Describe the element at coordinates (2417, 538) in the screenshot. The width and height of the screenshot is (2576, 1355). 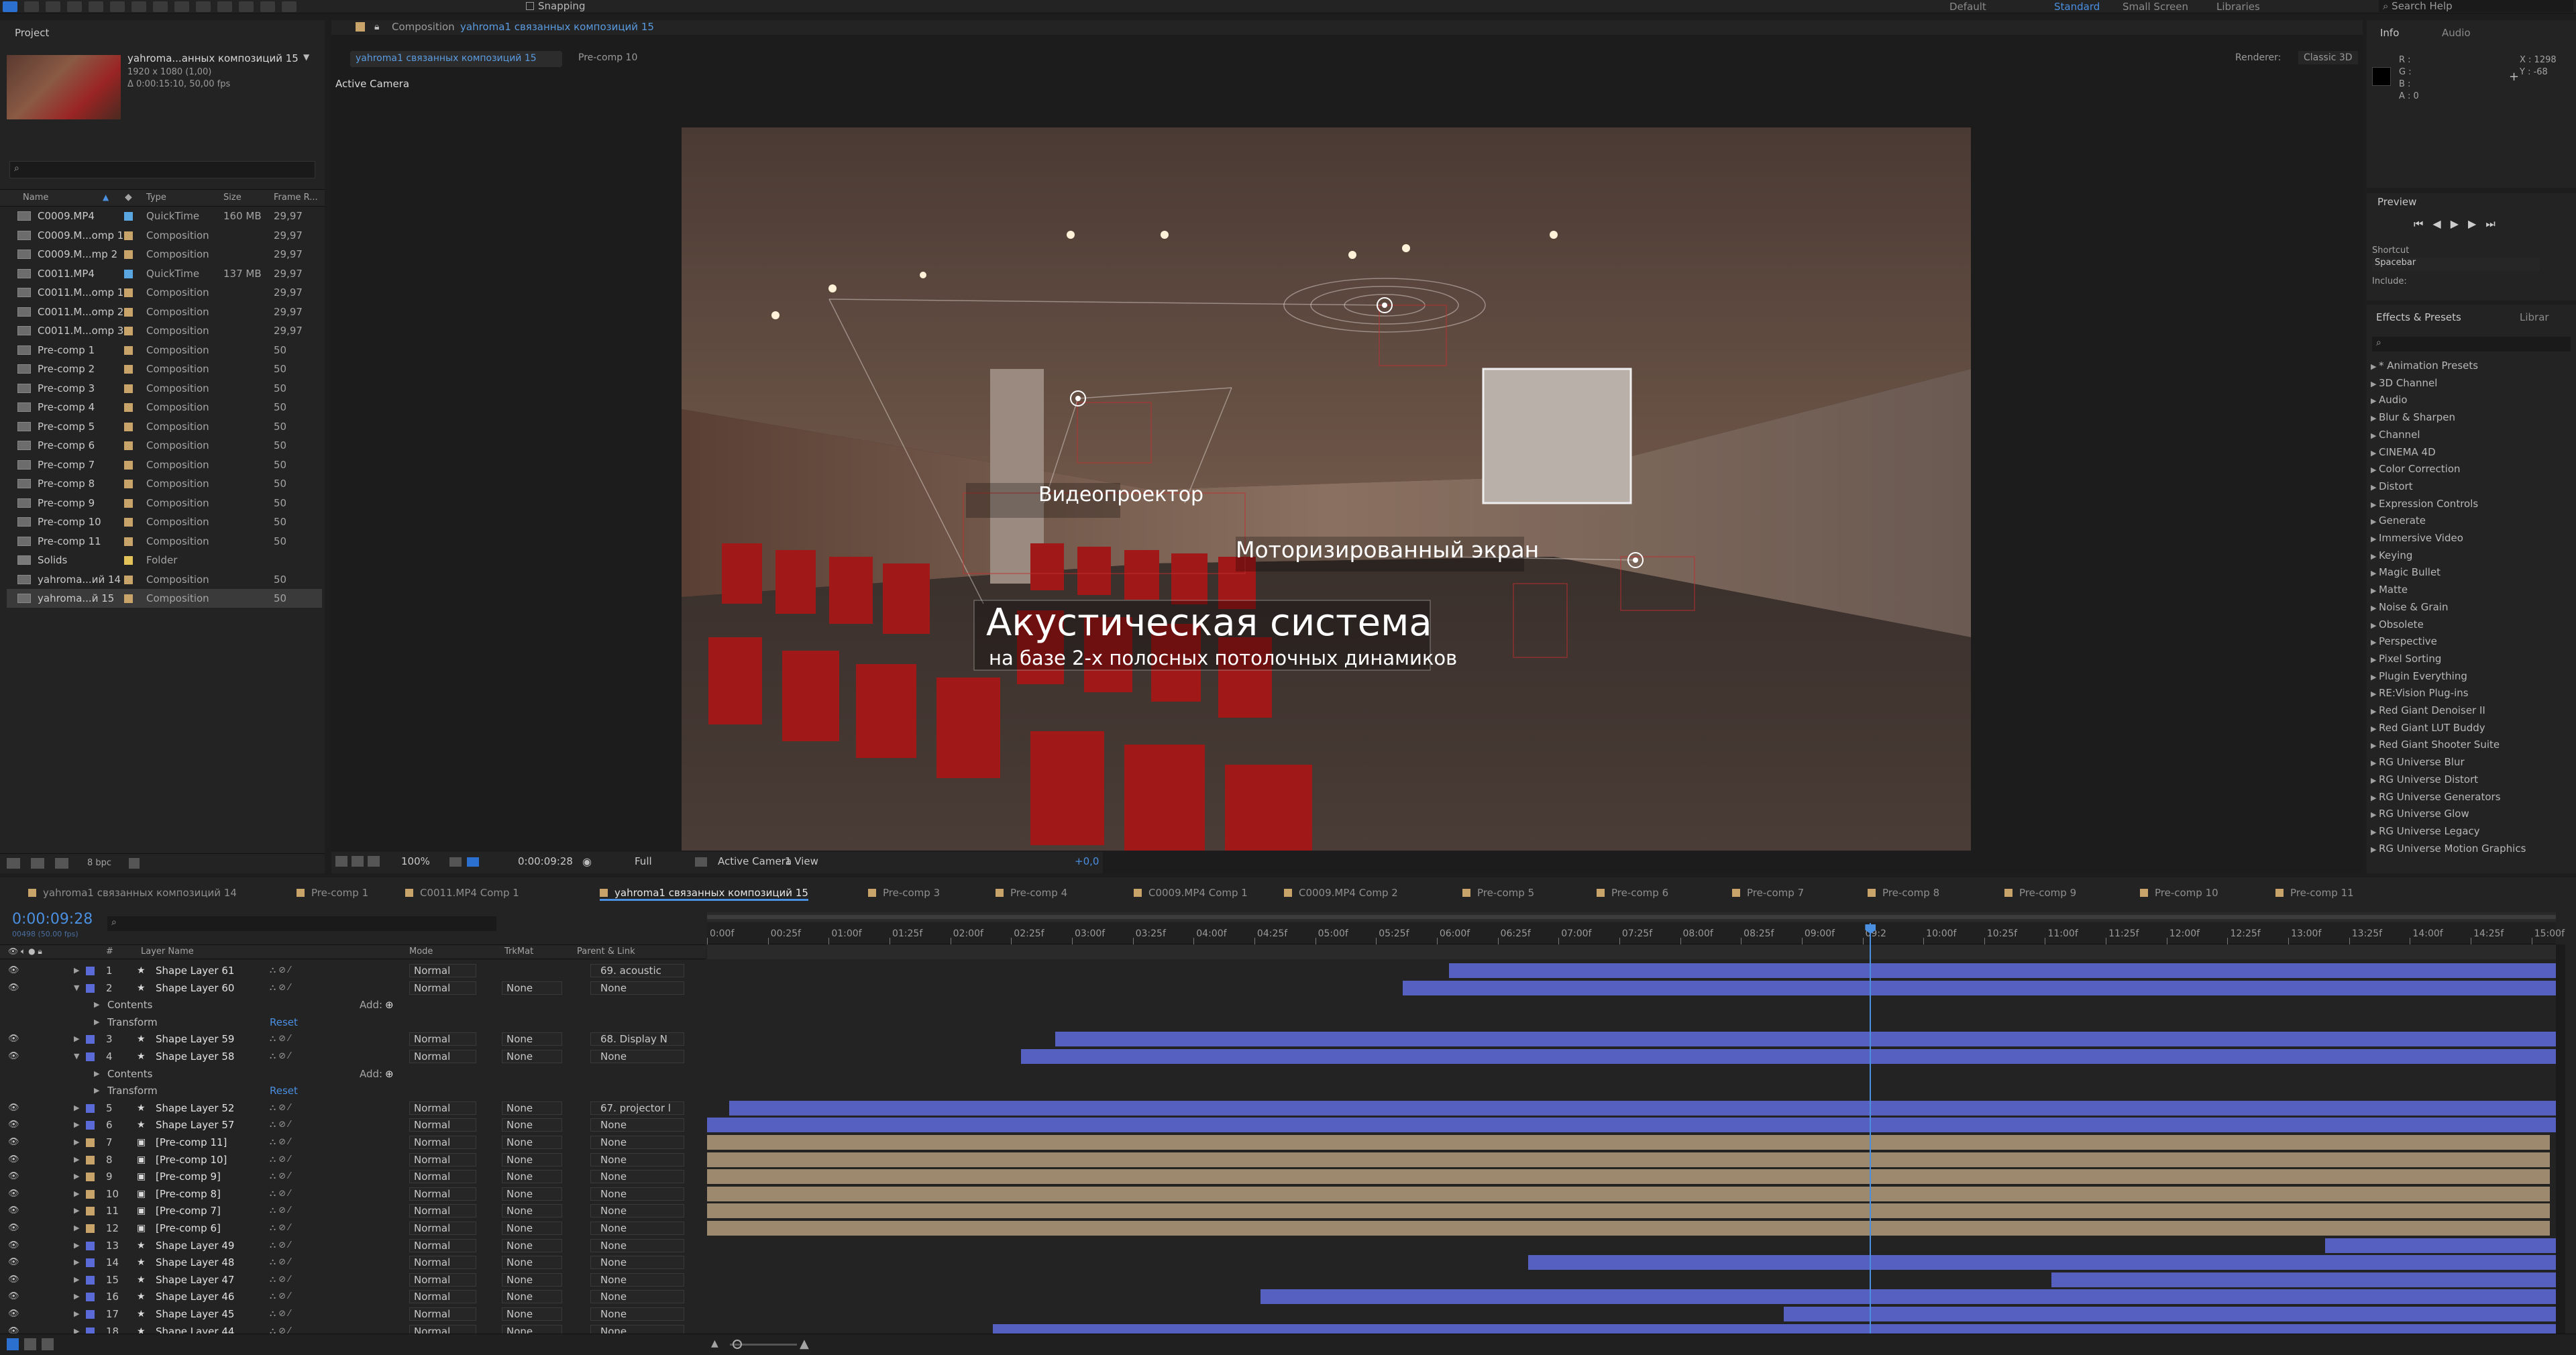
I see `effects-category: Immersive Video` at that location.